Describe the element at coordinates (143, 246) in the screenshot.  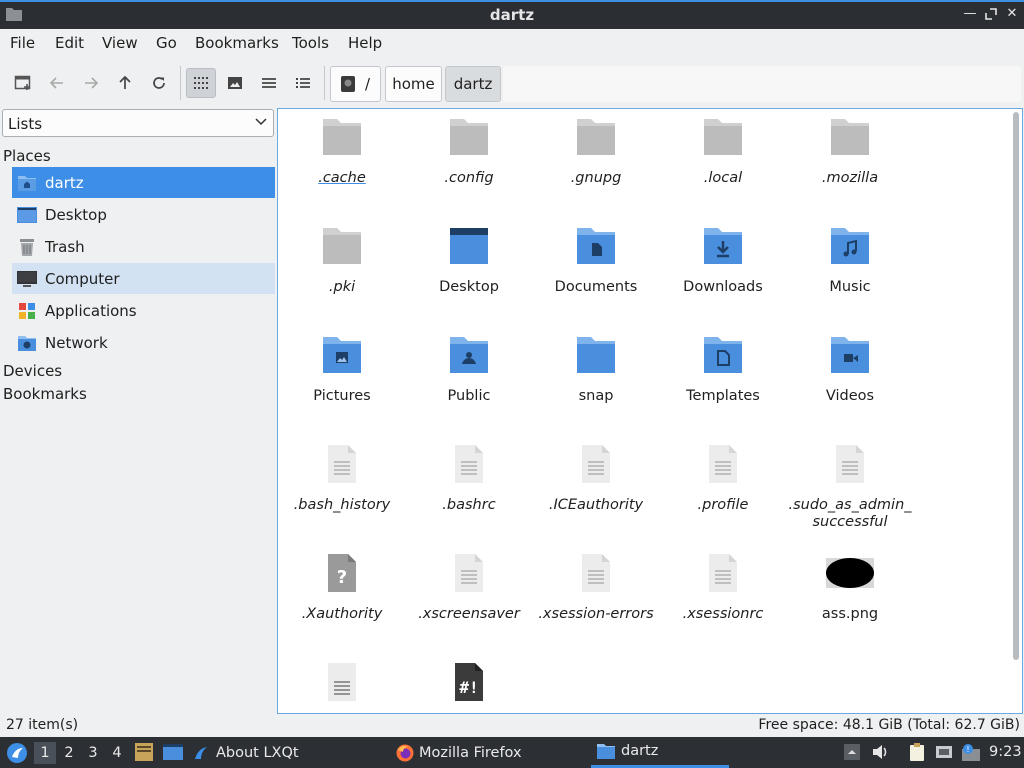
I see `place-trash: Trash` at that location.